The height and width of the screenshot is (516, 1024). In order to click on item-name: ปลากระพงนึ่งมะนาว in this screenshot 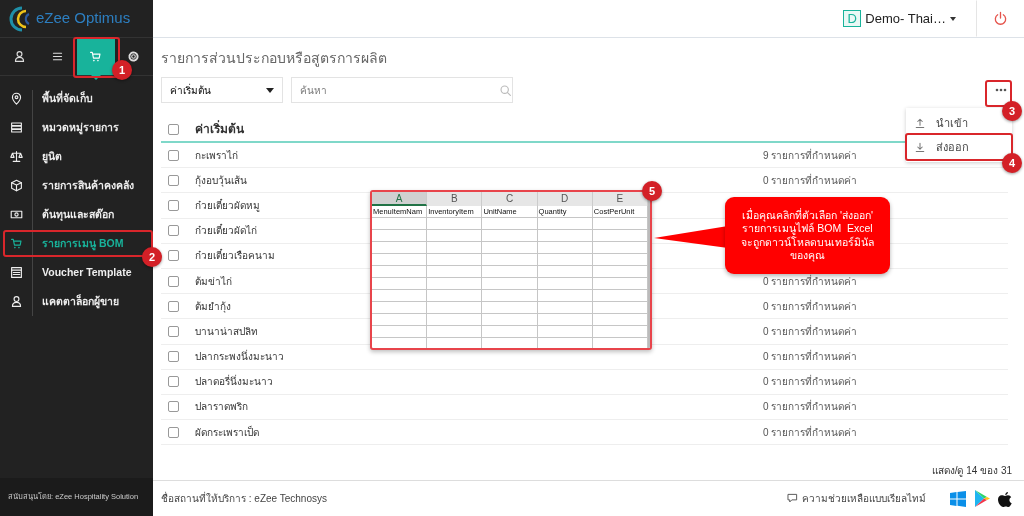, I will do `click(239, 357)`.